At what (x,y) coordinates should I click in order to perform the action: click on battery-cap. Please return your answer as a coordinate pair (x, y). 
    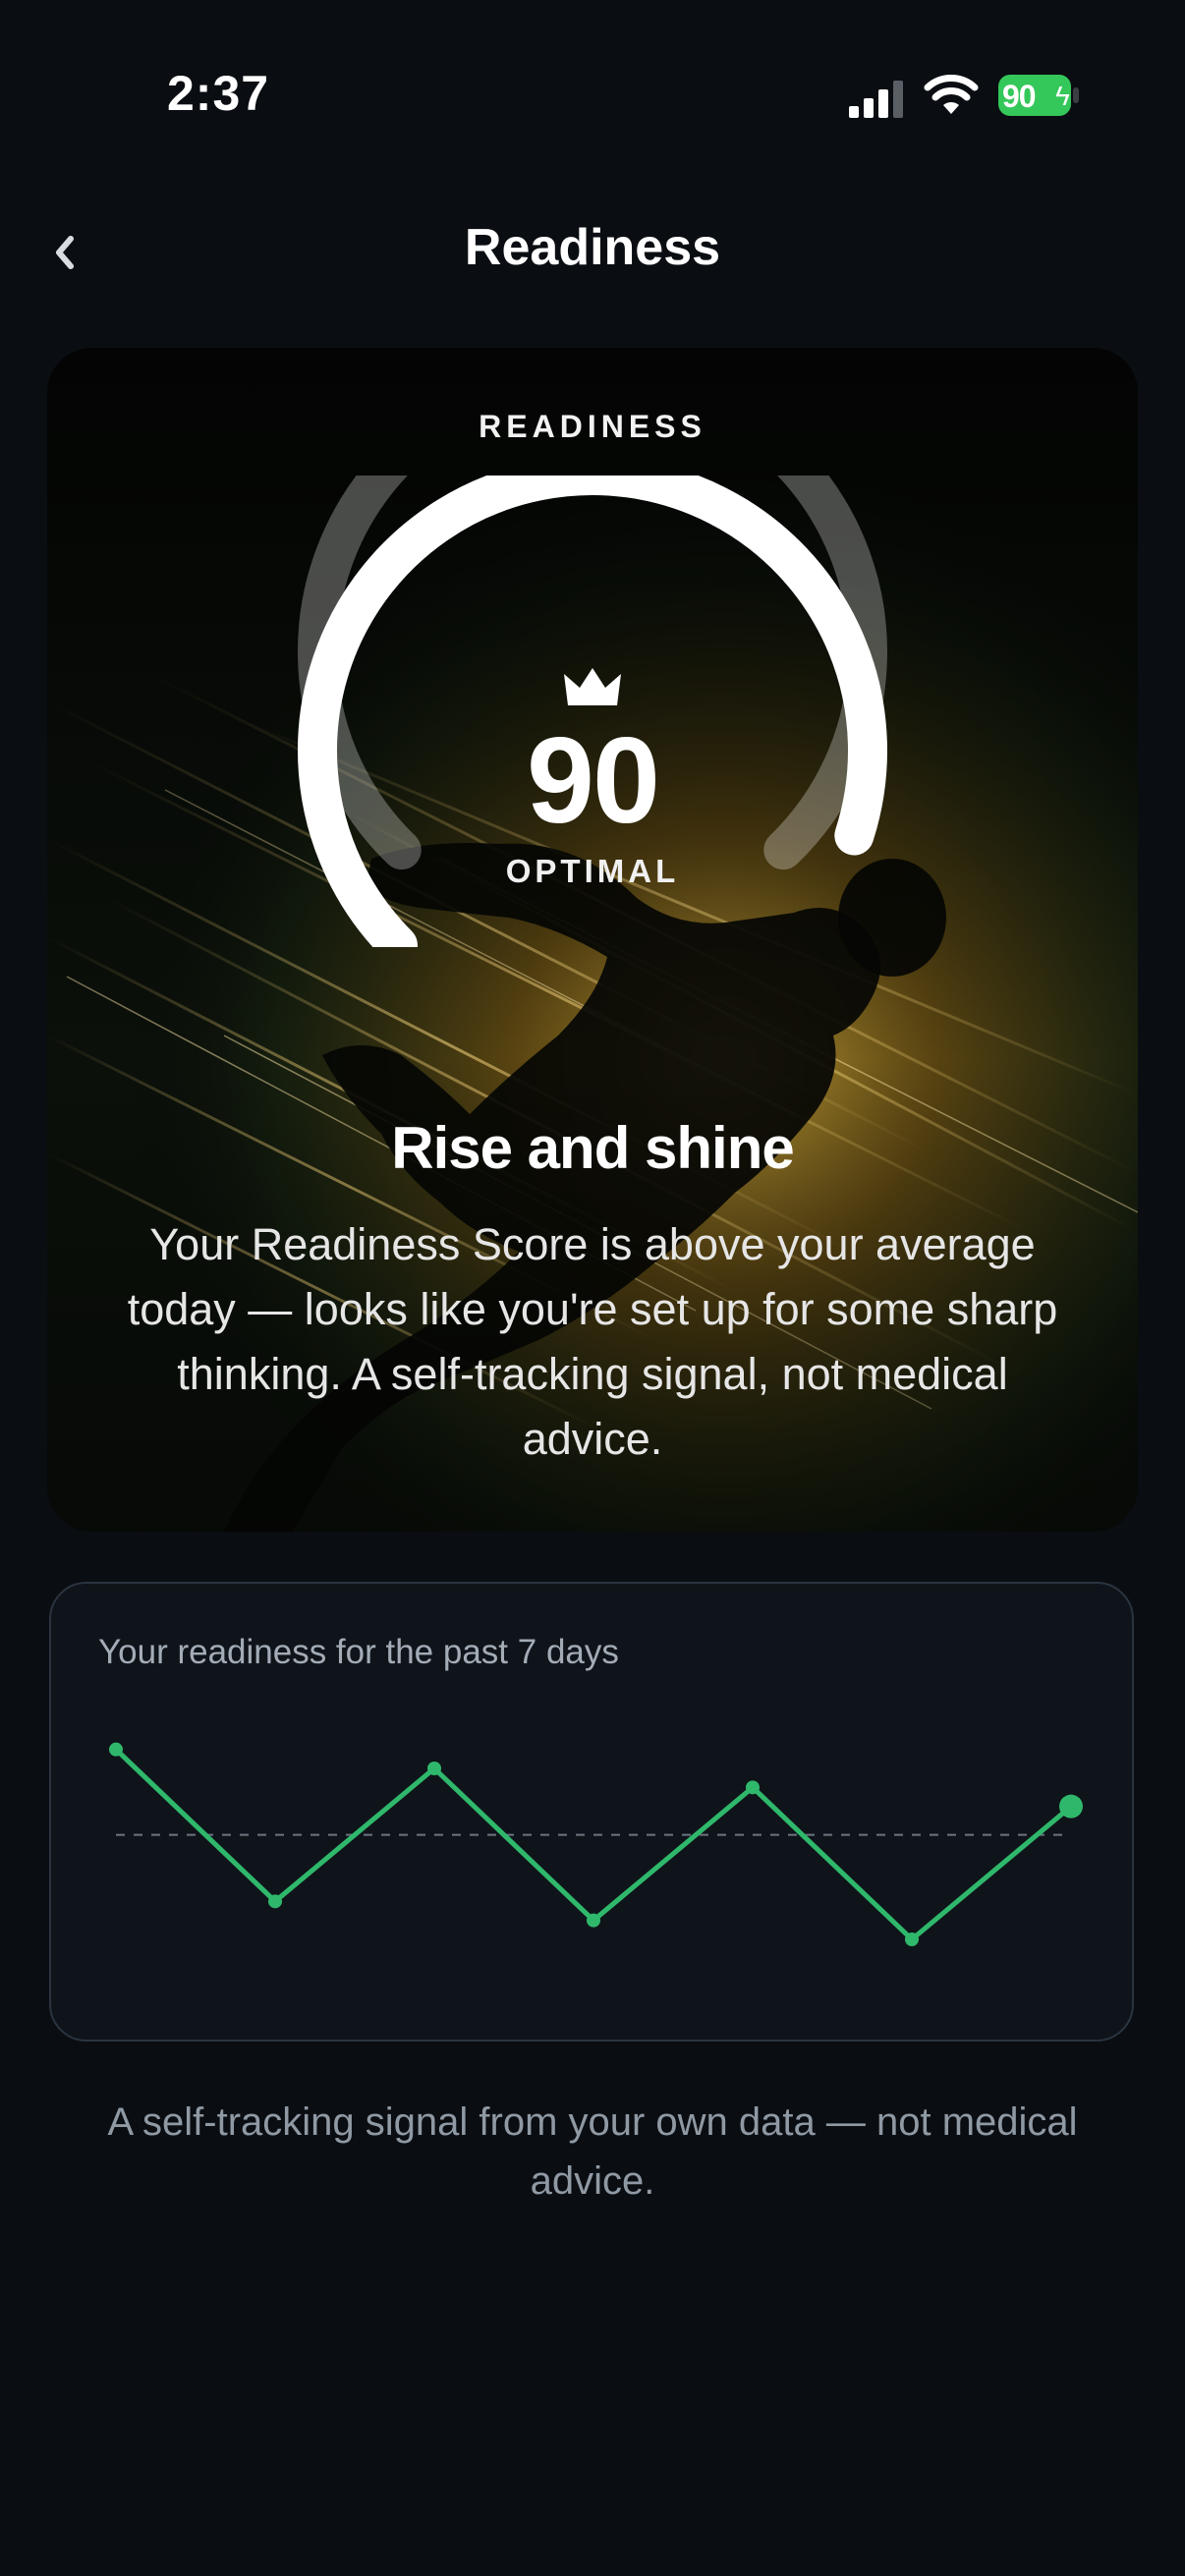
    Looking at the image, I should click on (1076, 95).